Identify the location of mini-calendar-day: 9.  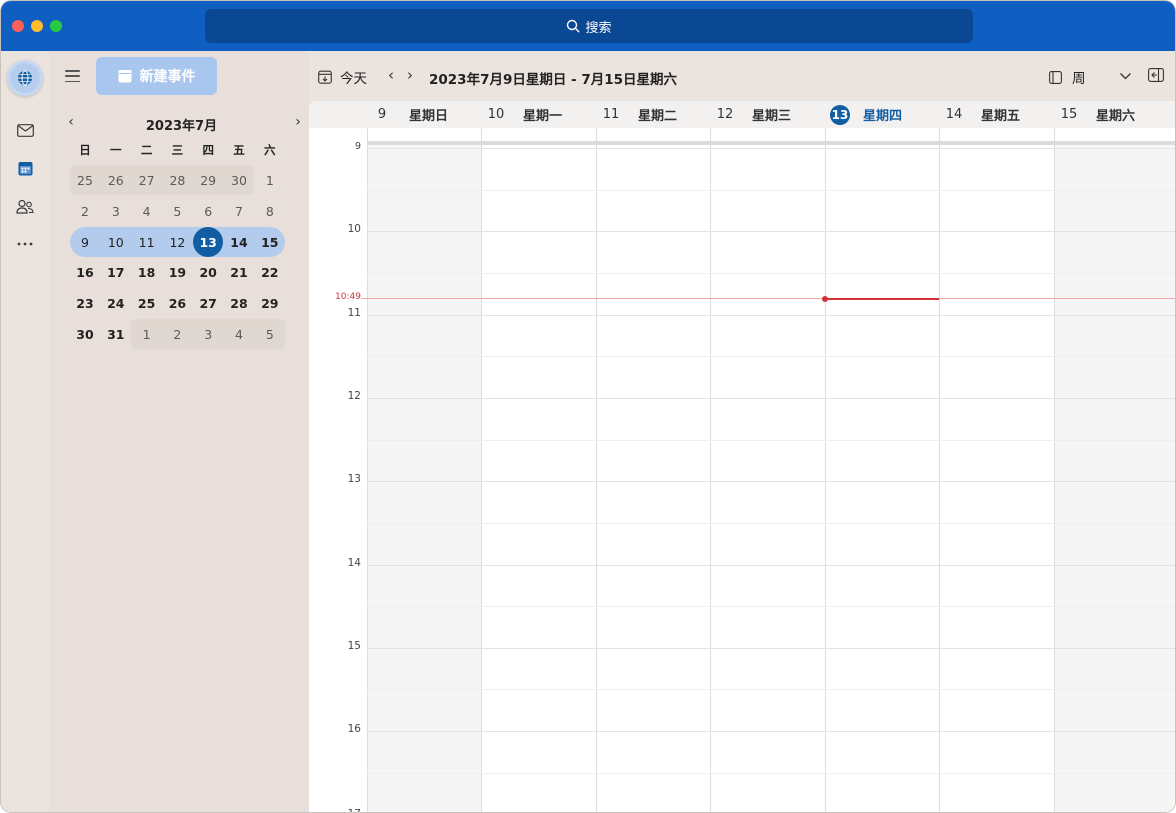
(85, 242).